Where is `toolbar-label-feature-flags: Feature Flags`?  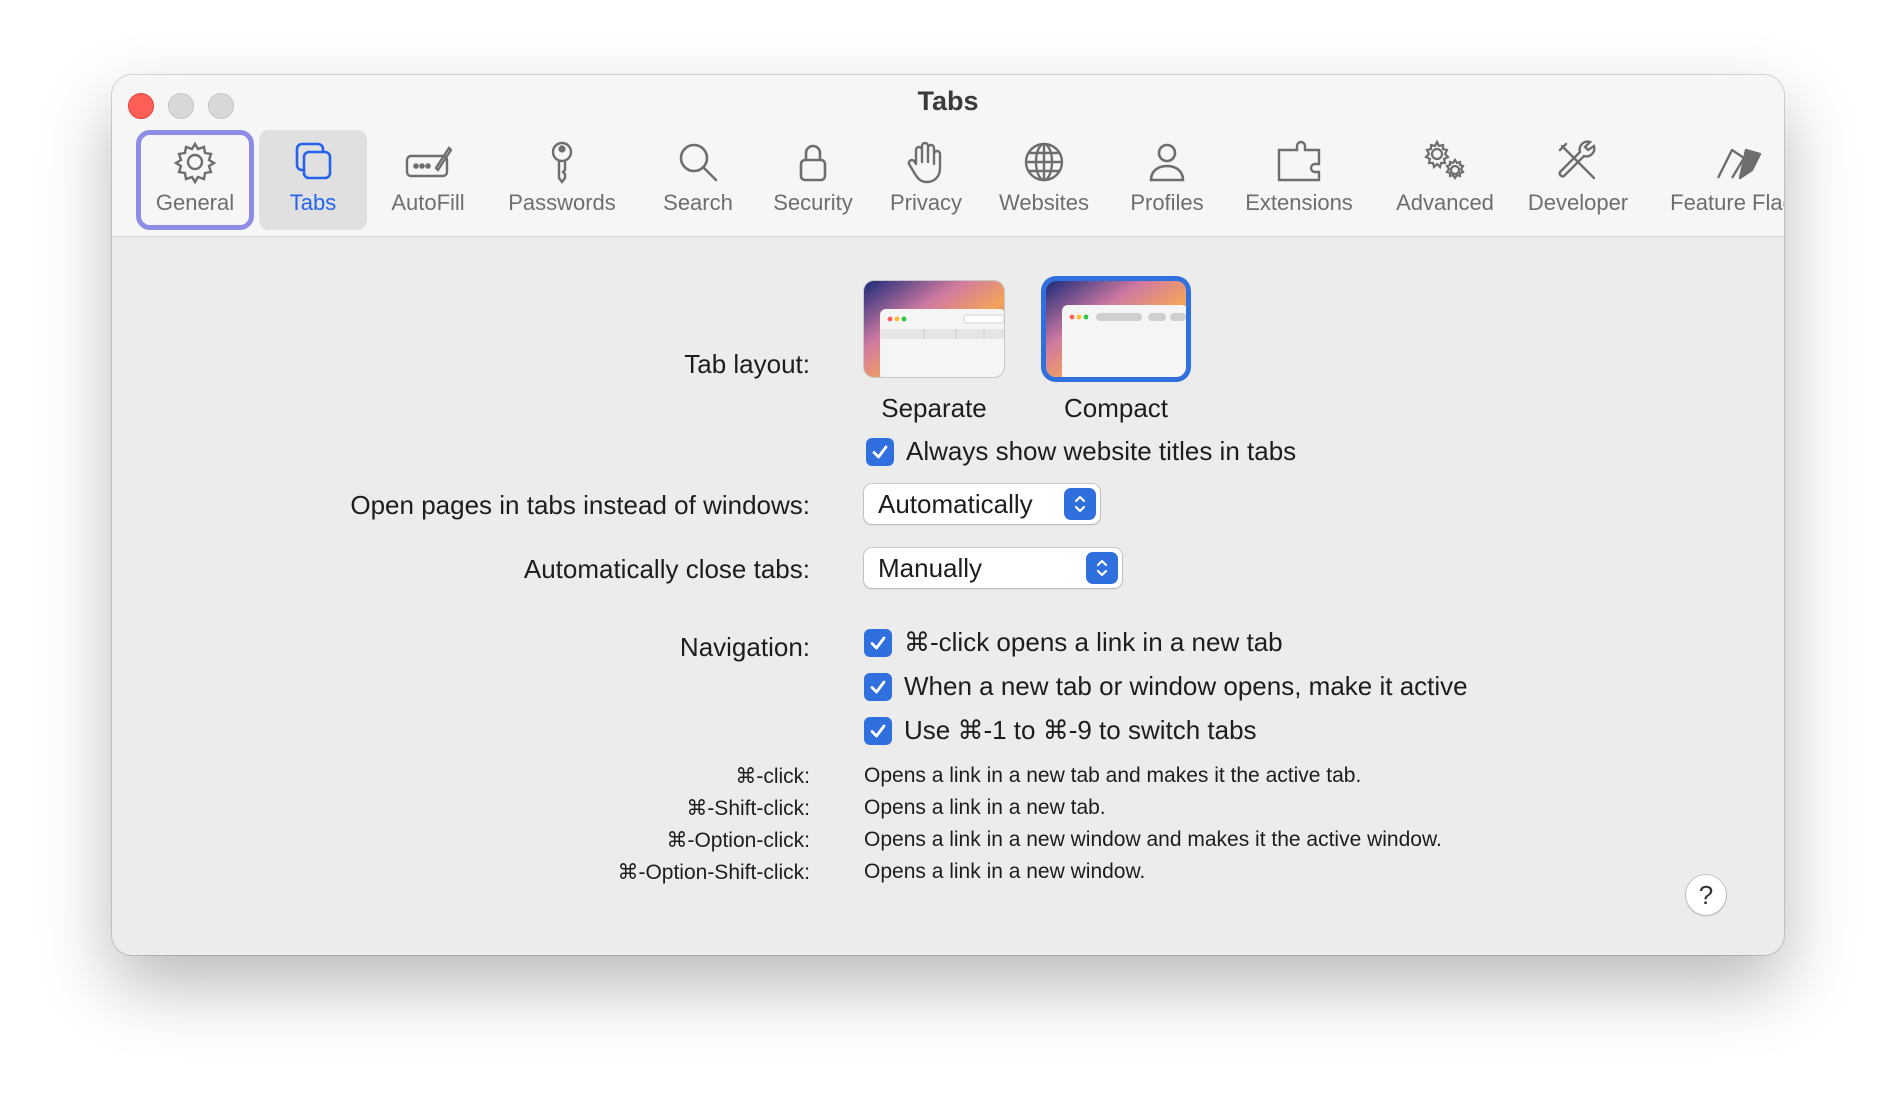 toolbar-label-feature-flags: Feature Flags is located at coordinates (1727, 202).